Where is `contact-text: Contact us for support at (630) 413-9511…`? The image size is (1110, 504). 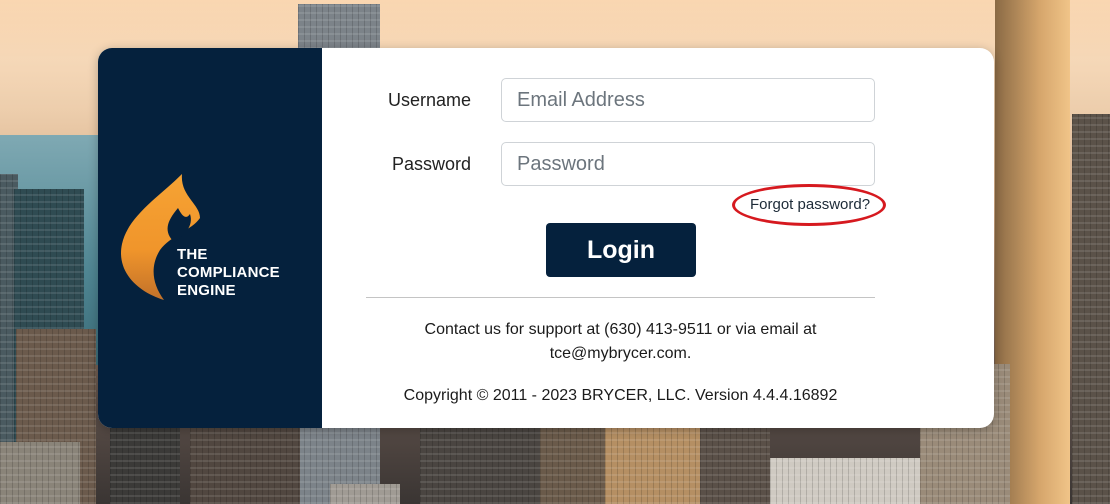
contact-text: Contact us for support at (630) 413-9511… is located at coordinates (620, 329).